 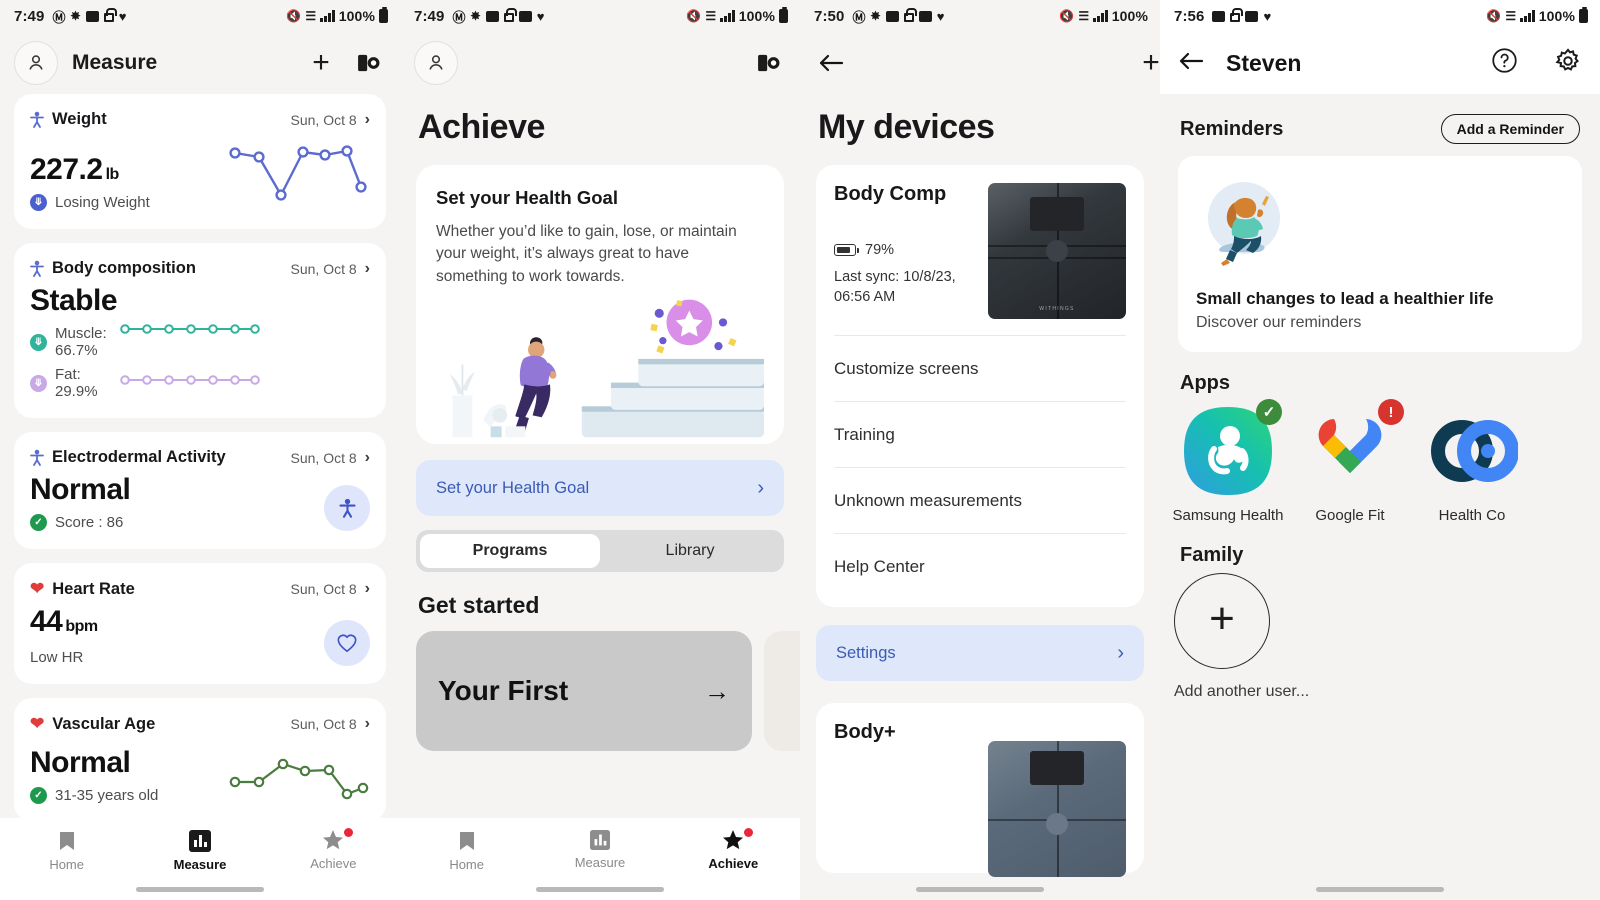 What do you see at coordinates (459, 18) in the screenshot?
I see `gmail-icon: Ⓜ` at bounding box center [459, 18].